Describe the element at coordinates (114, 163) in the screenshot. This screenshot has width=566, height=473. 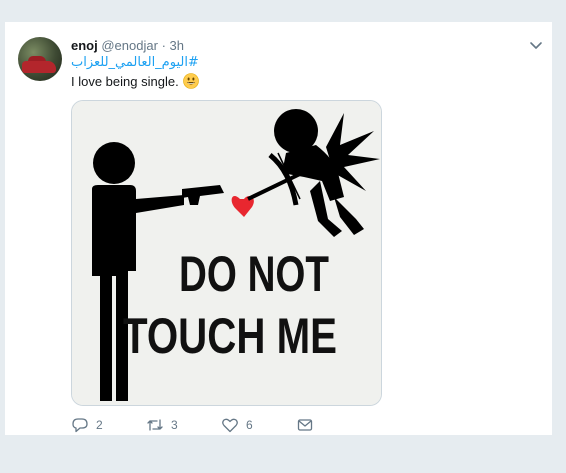
I see `man-head` at that location.